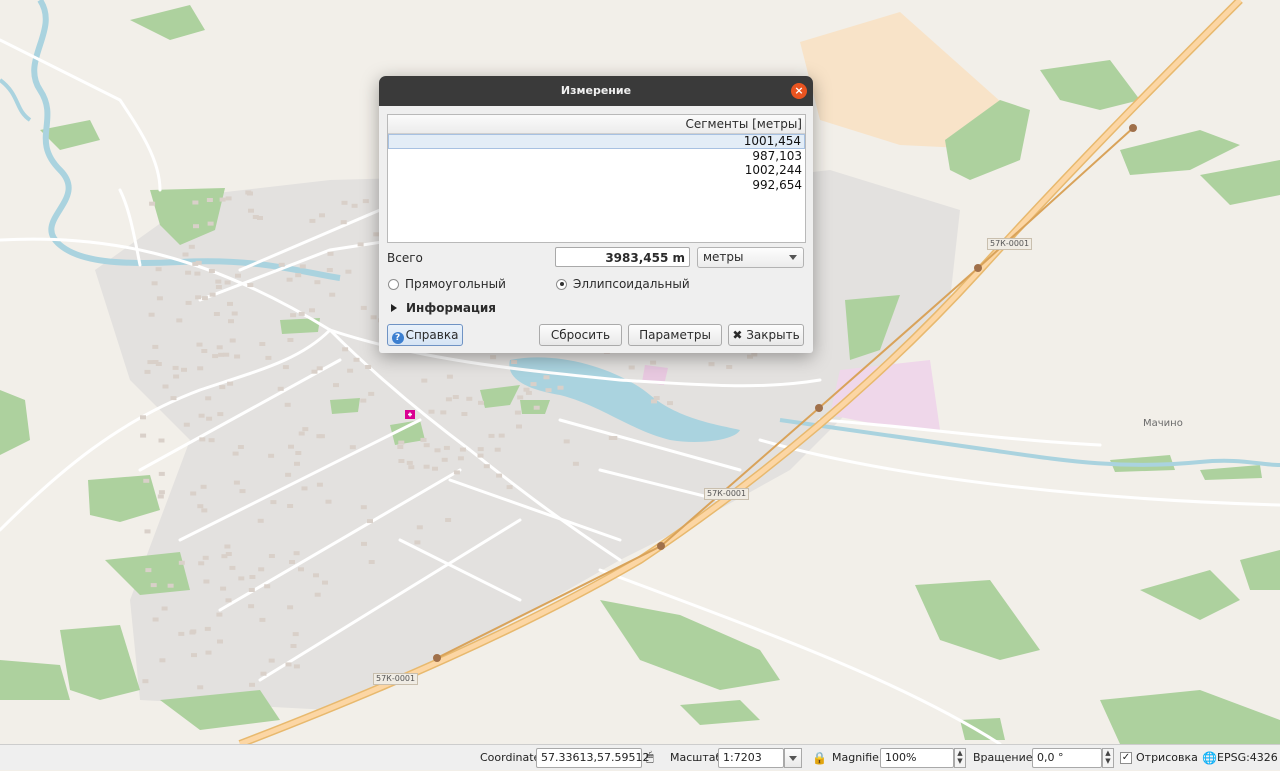 The width and height of the screenshot is (1280, 771). What do you see at coordinates (622, 257) in the screenshot?
I see `total-value-field: 3983,455 m` at bounding box center [622, 257].